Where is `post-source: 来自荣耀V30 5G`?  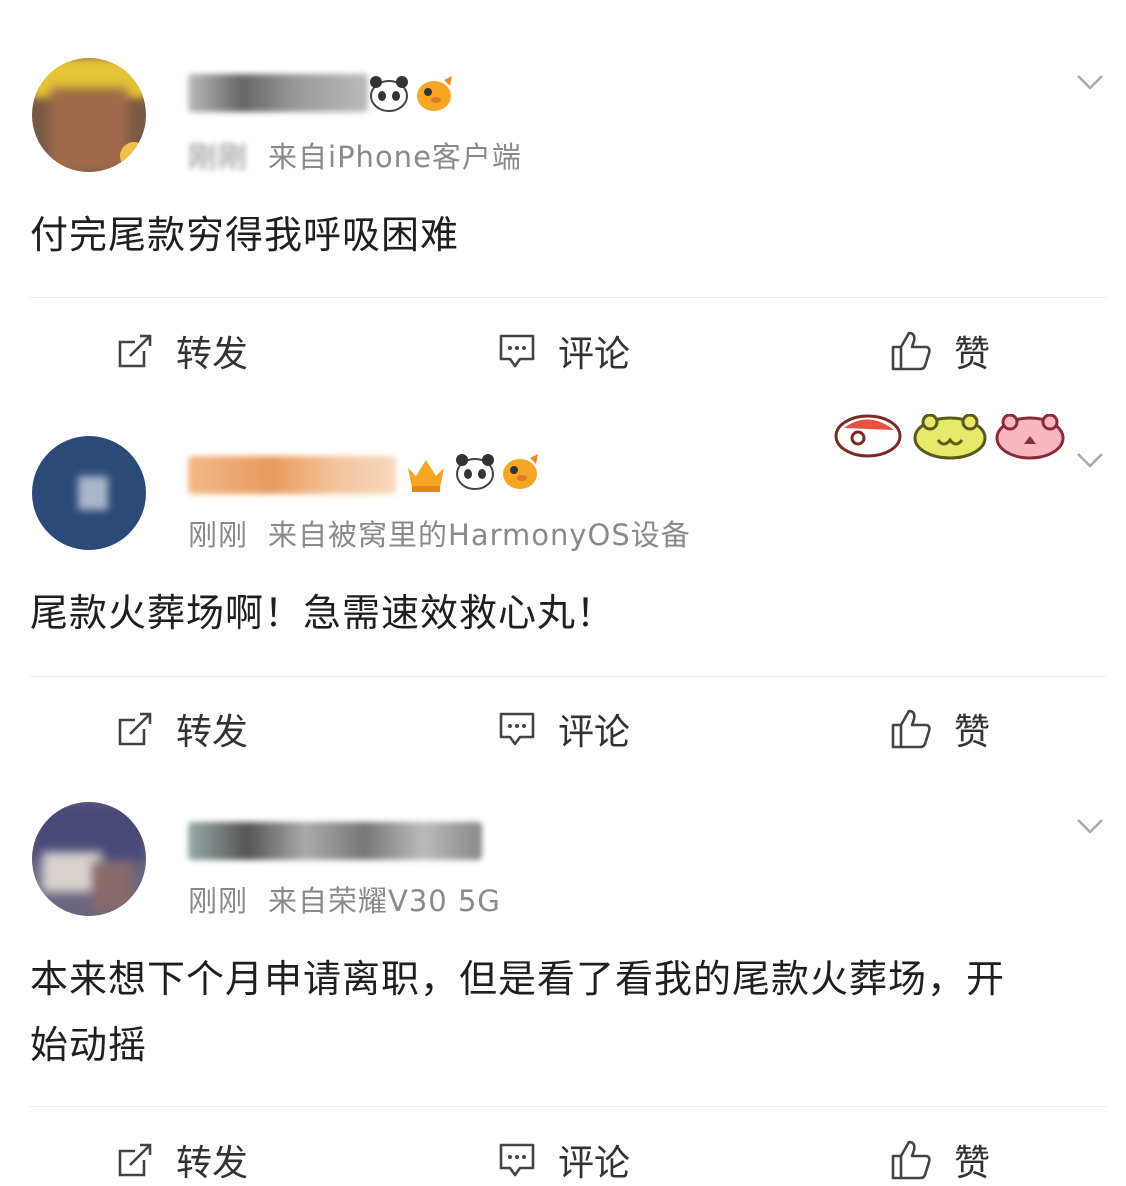 post-source: 来自荣耀V30 5G is located at coordinates (384, 901).